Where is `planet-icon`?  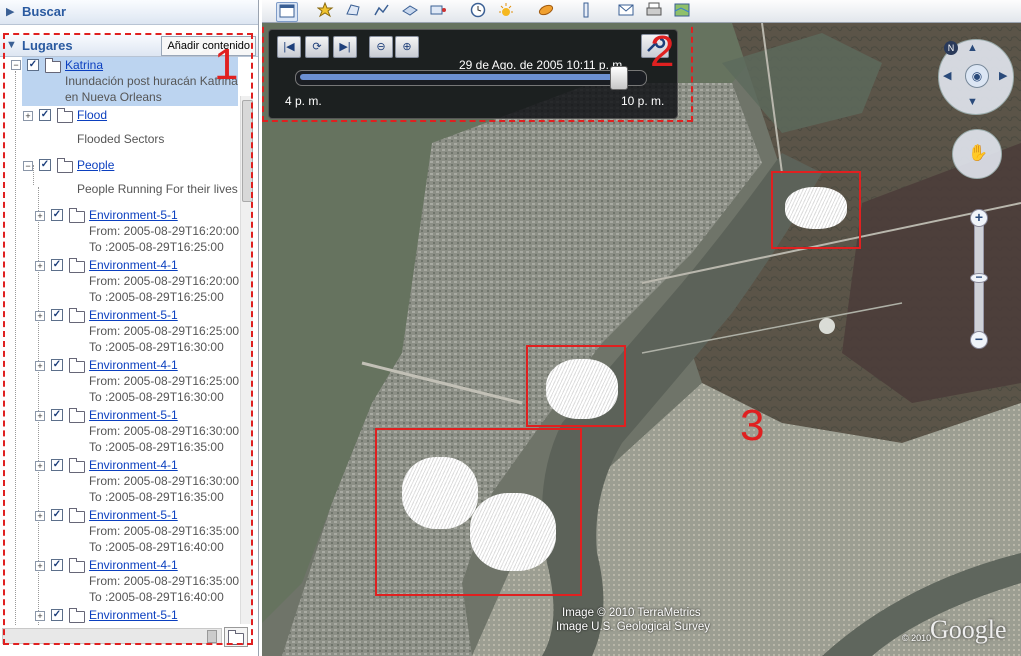 planet-icon is located at coordinates (546, 11).